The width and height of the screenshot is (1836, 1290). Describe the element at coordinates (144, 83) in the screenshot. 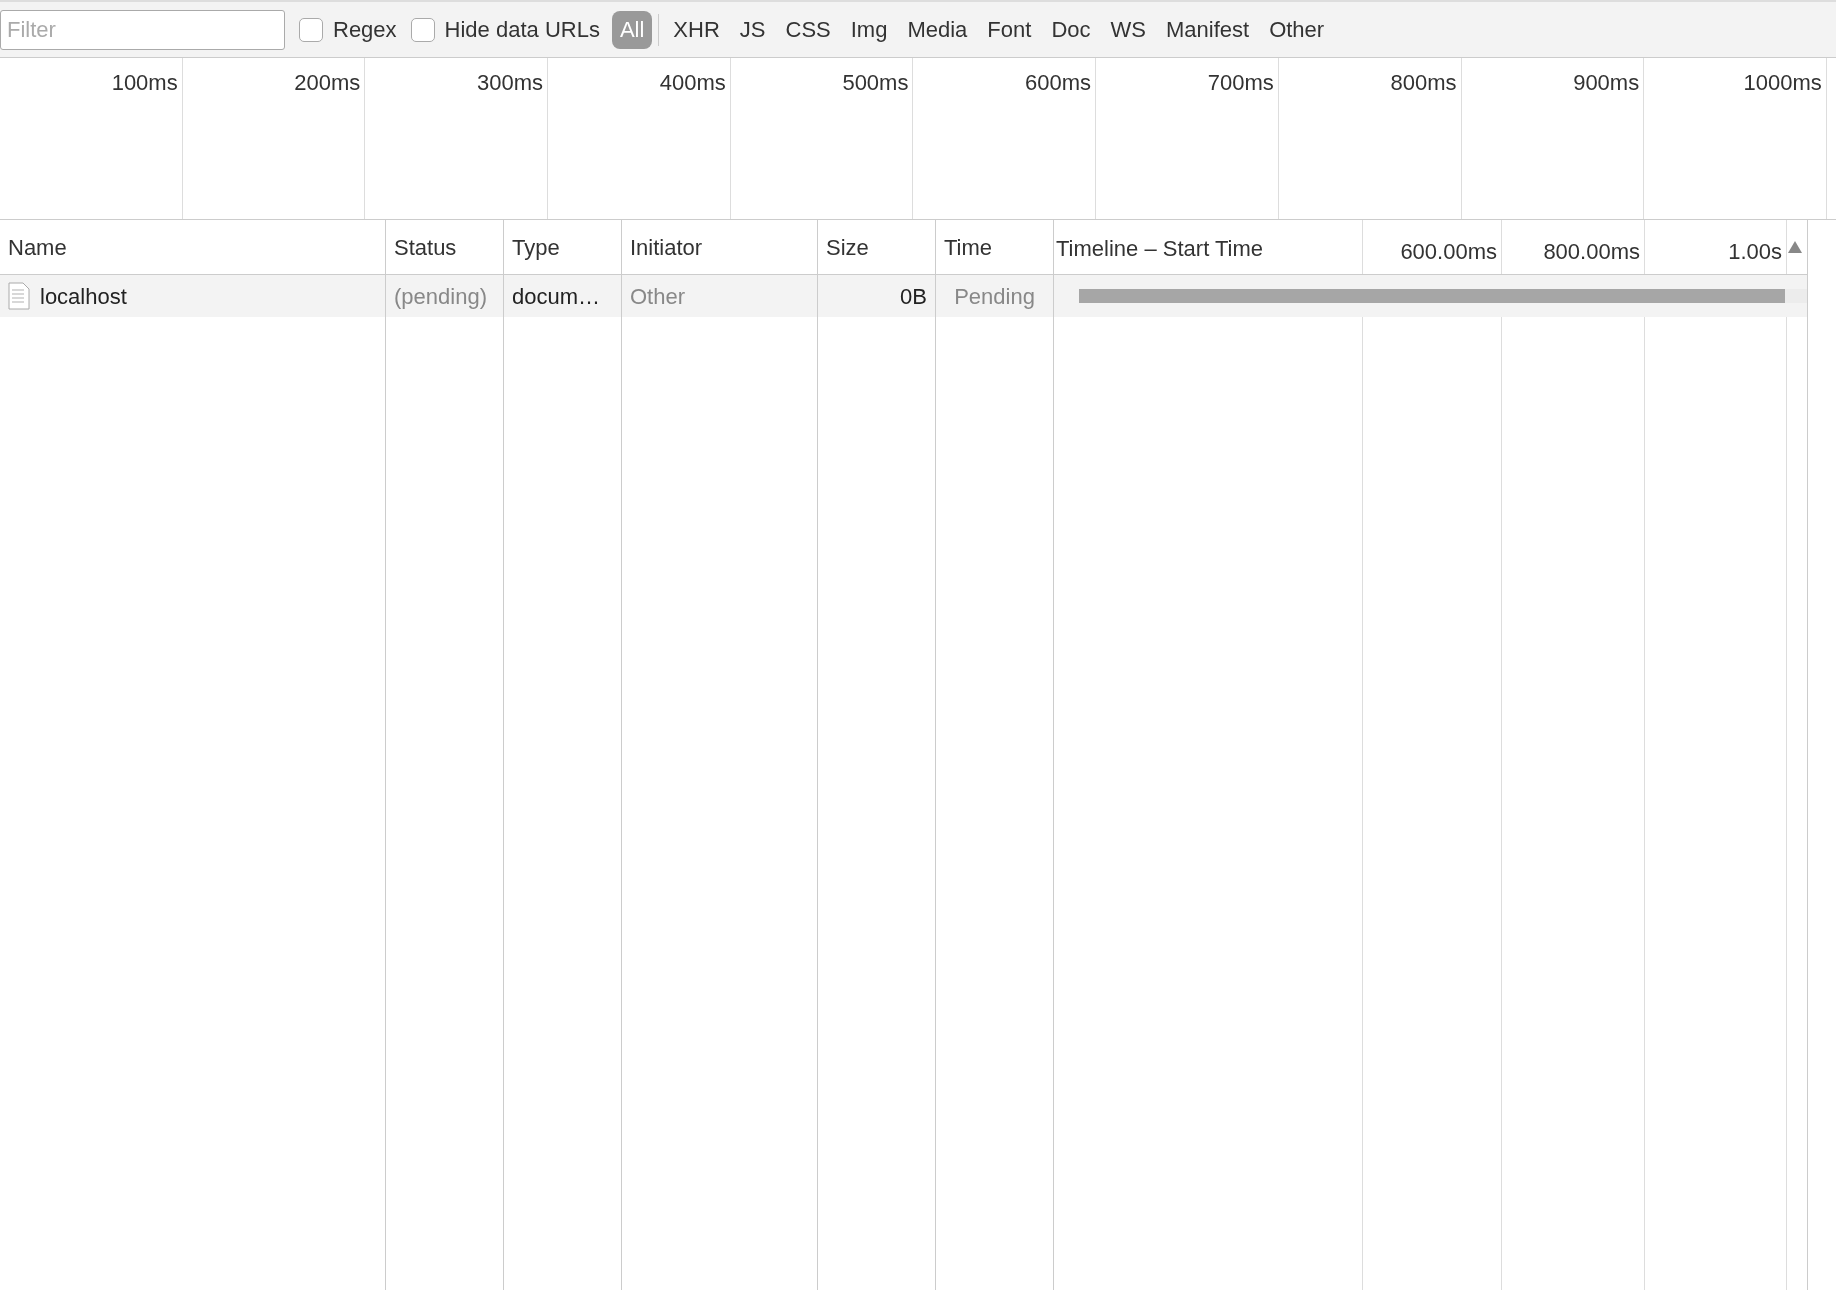

I see `overview-tick-label: 100ms` at that location.